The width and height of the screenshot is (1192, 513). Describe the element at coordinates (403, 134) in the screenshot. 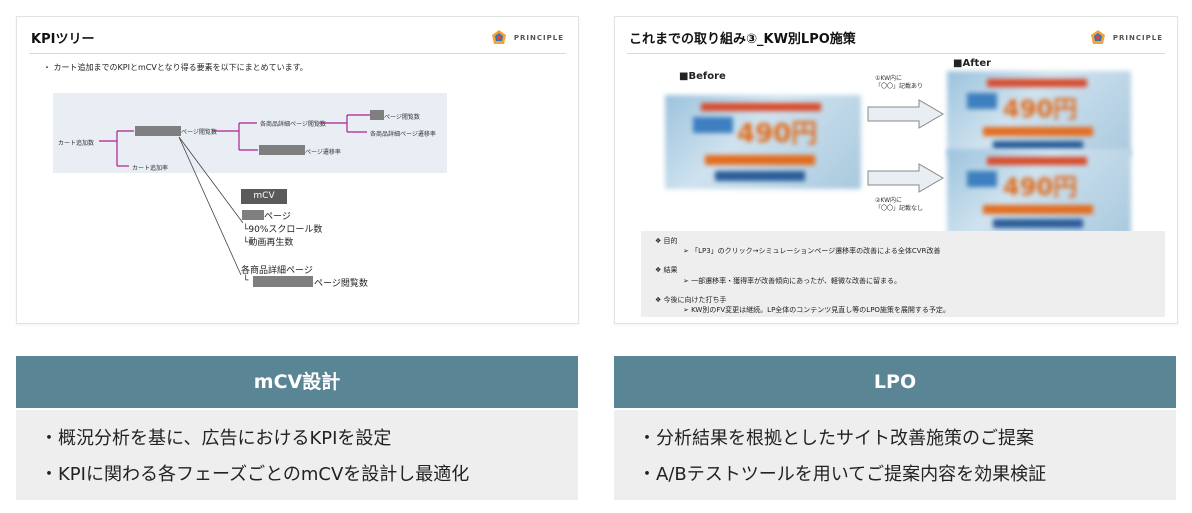

I see `tree-product-transition-label: 各商品詳細ページ遷移率` at that location.